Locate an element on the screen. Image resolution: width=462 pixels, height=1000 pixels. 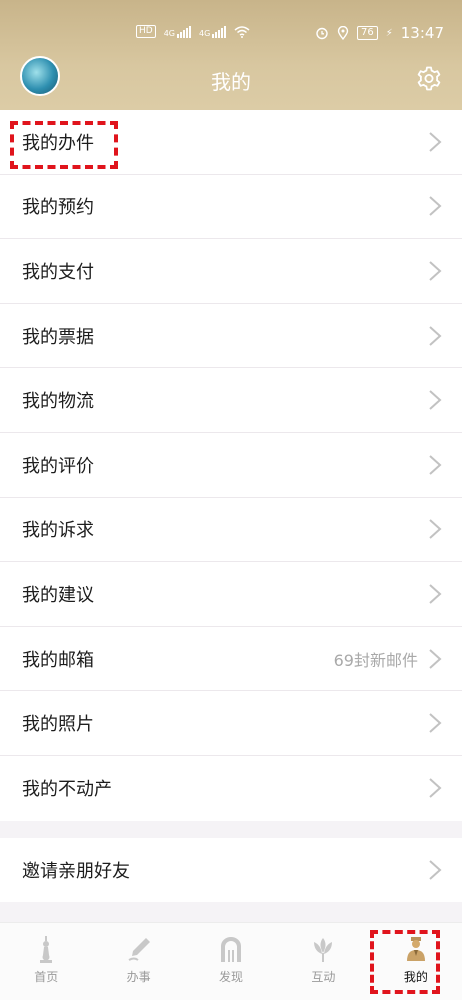
menu-item-label: 我的物流 is located at coordinates (58, 402).